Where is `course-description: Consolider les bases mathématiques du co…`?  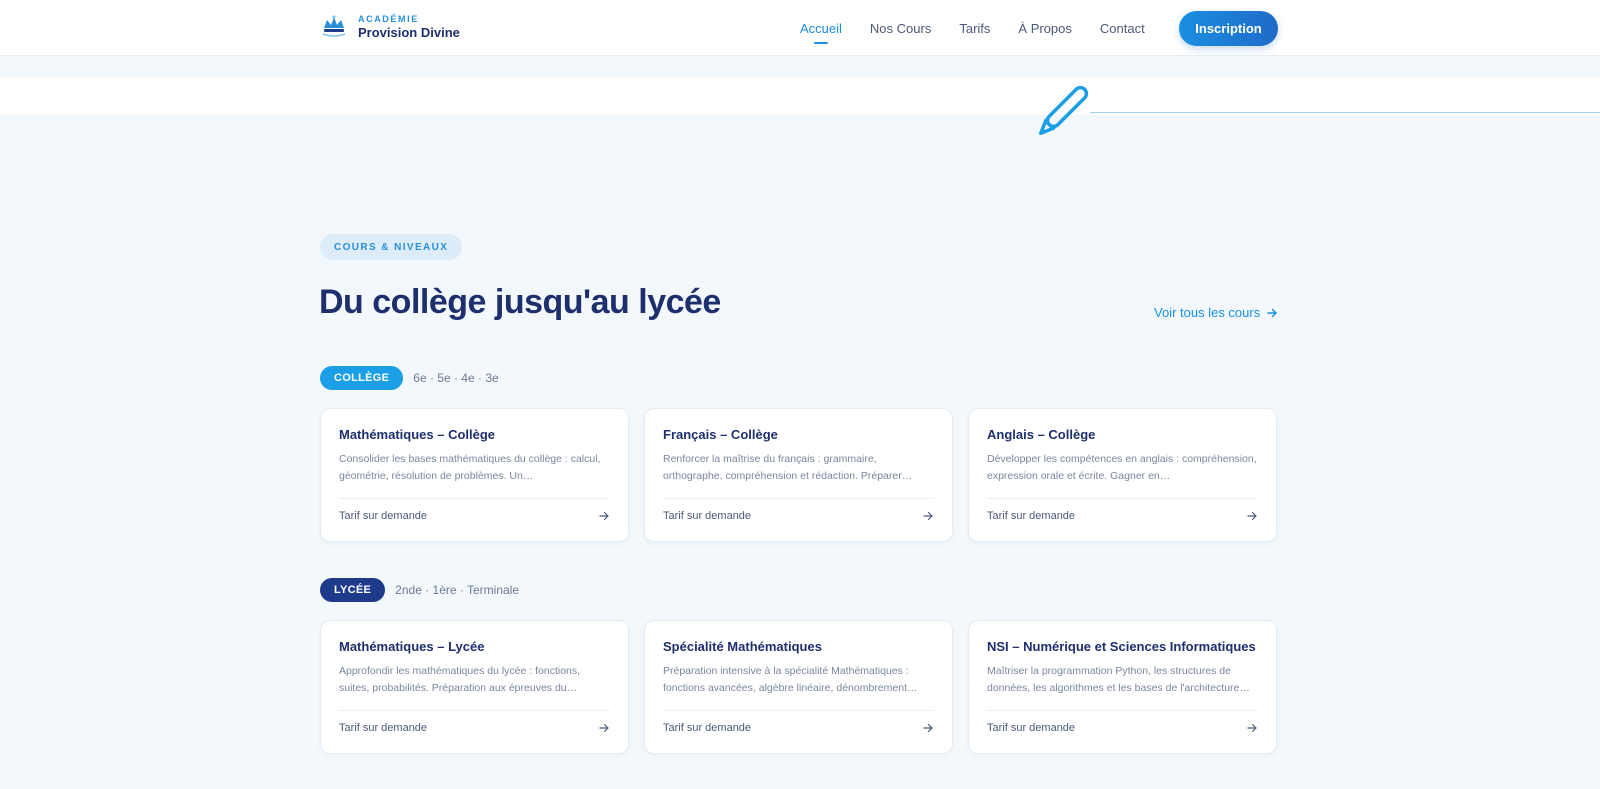 course-description: Consolider les bases mathématiques du co… is located at coordinates (470, 467).